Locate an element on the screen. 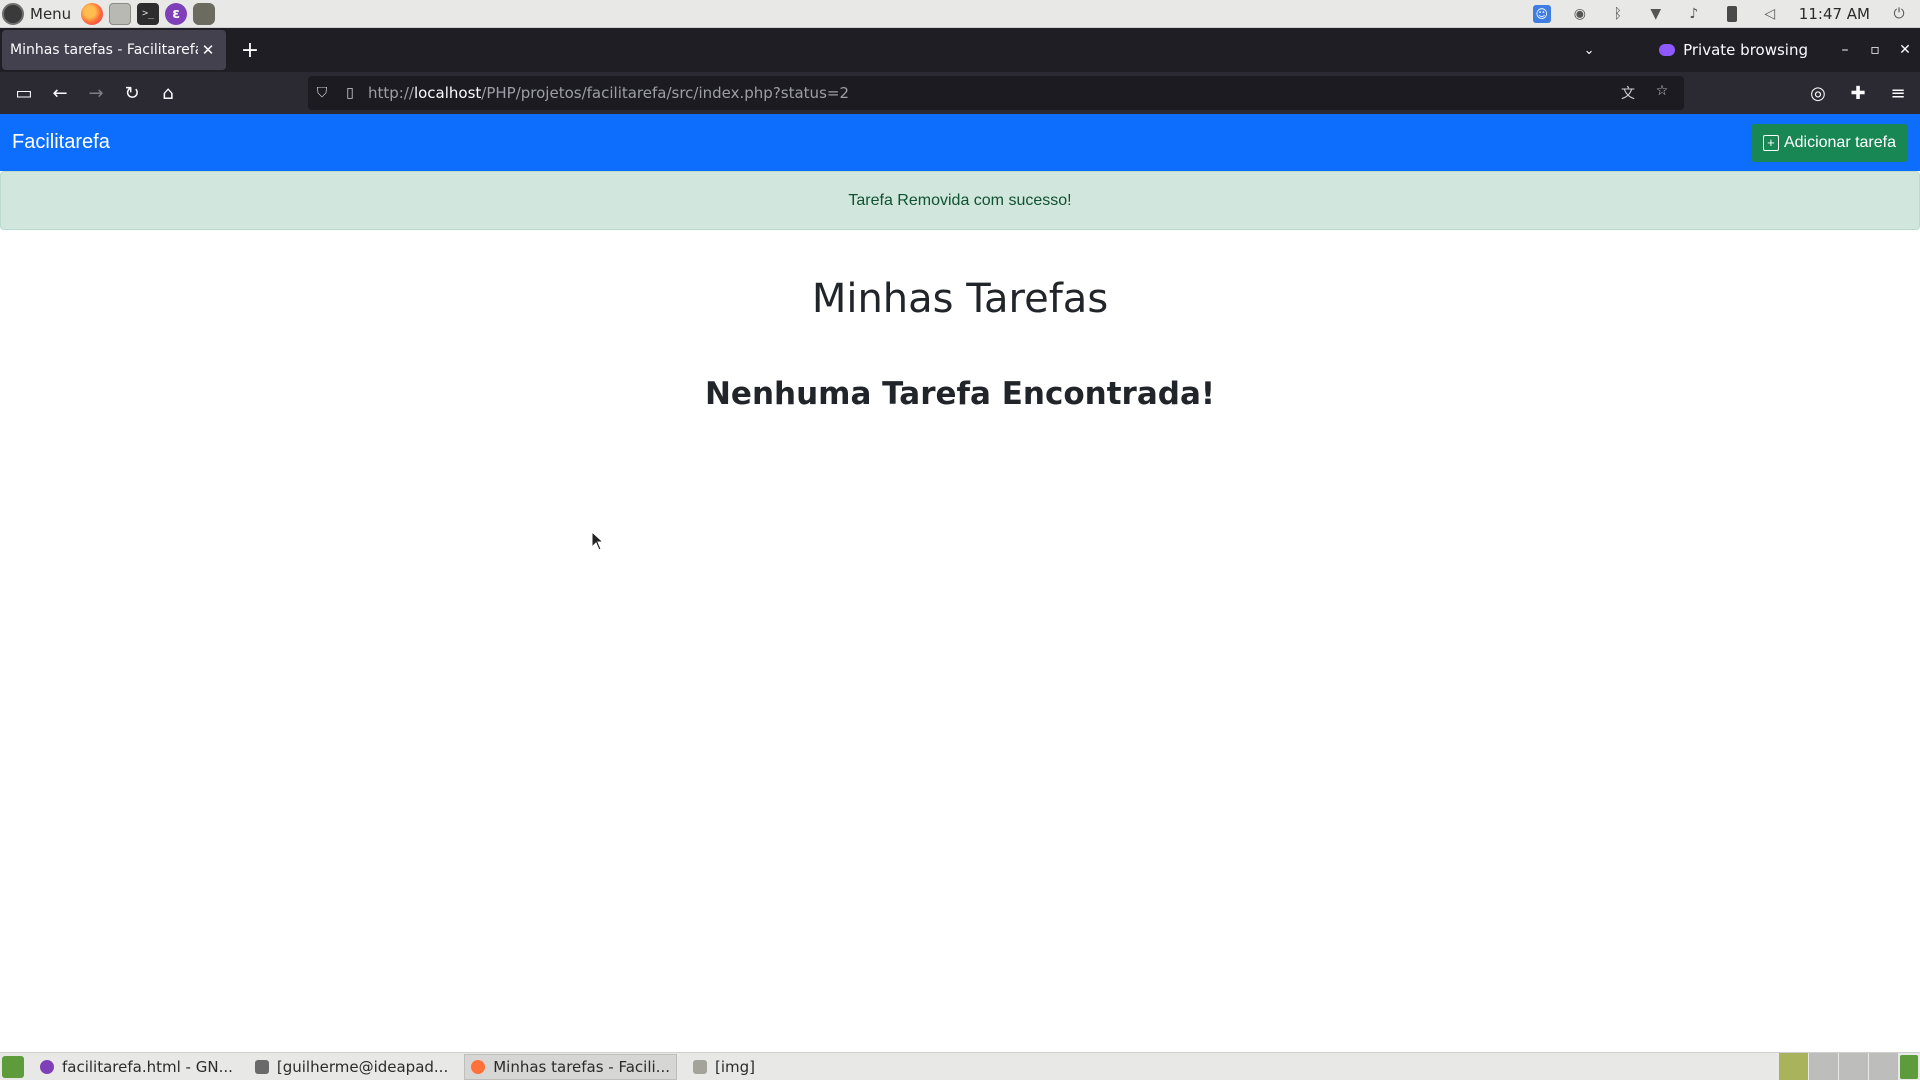  bluetooth-icon: ᛒ is located at coordinates (1618, 14).